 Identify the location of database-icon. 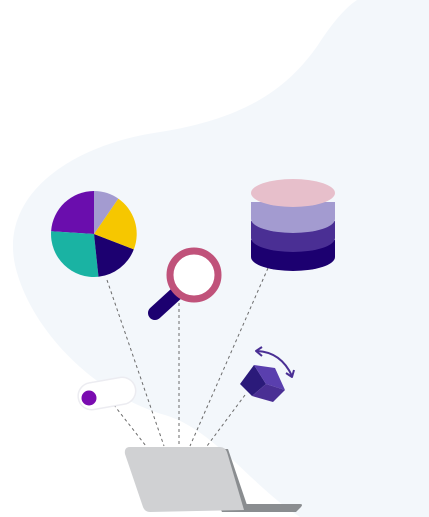
(293, 225).